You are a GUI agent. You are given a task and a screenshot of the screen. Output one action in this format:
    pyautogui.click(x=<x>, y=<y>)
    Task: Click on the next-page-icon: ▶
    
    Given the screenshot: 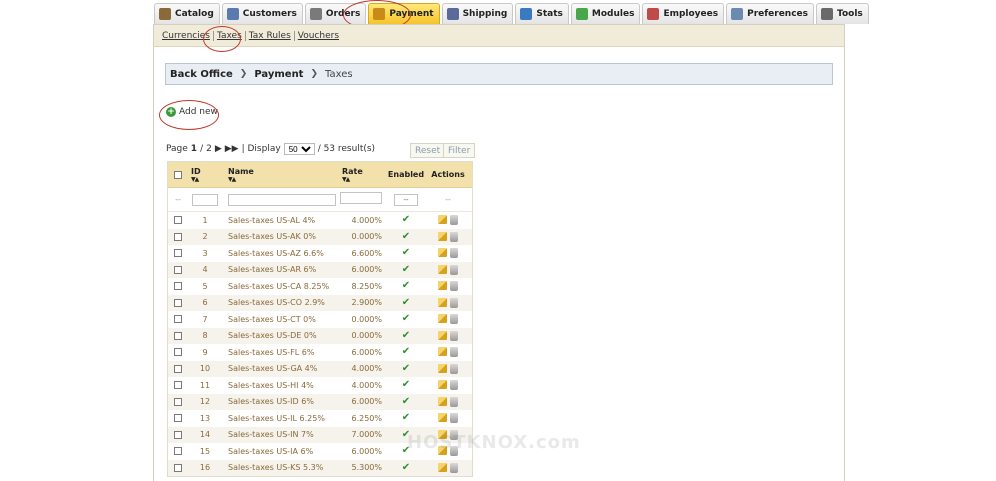 What is the action you would take?
    pyautogui.click(x=218, y=149)
    